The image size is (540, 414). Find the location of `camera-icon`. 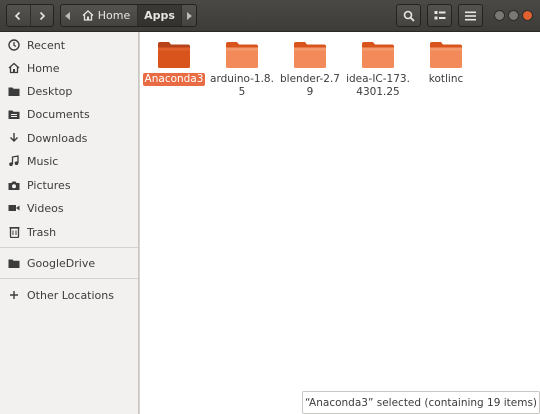

camera-icon is located at coordinates (14, 185).